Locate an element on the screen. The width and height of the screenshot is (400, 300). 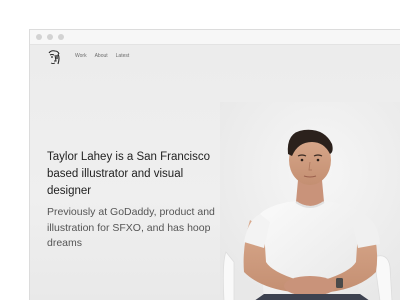
face-sketch-icon is located at coordinates (54, 58).